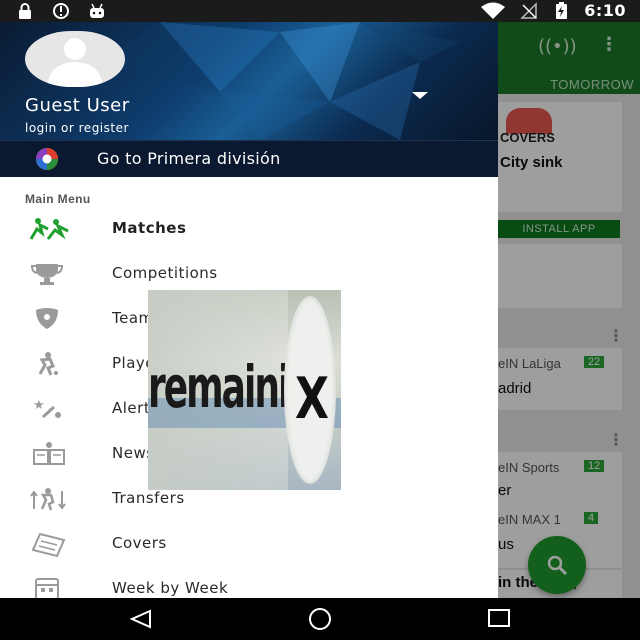 This screenshot has height=640, width=640. Describe the element at coordinates (58, 199) in the screenshot. I see `menu-section-title: Main Menu` at that location.